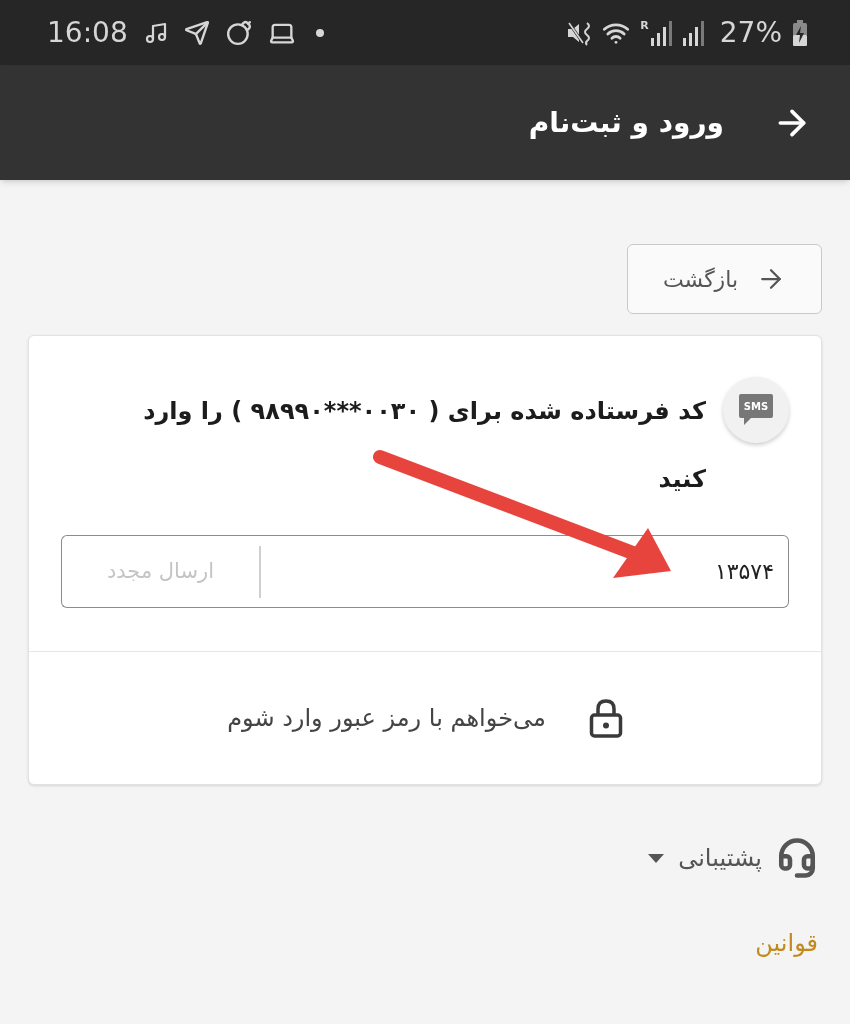 The width and height of the screenshot is (850, 1024). Describe the element at coordinates (797, 858) in the screenshot. I see `headset-icon` at that location.